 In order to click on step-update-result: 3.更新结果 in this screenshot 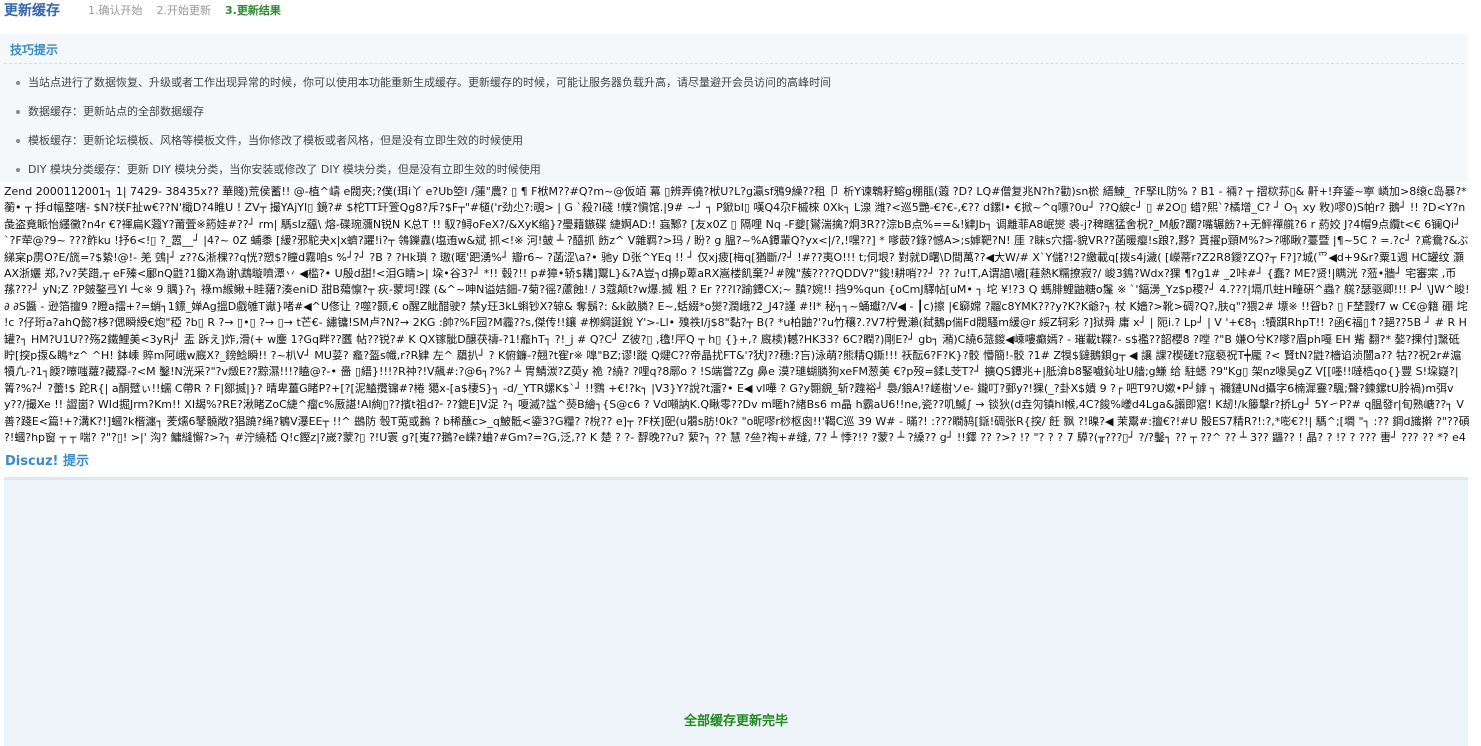, I will do `click(253, 10)`.